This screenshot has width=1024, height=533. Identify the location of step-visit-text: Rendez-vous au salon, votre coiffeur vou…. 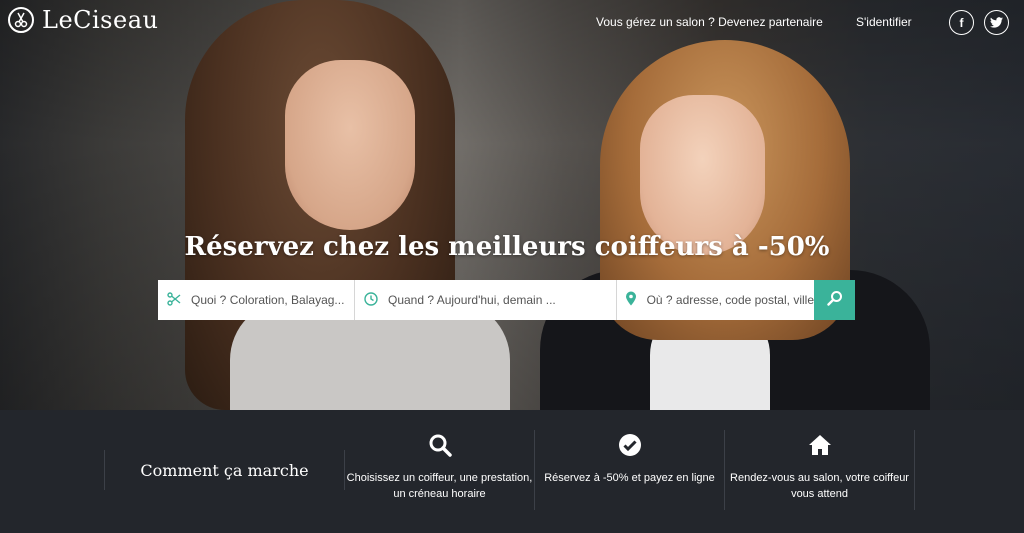
(819, 486).